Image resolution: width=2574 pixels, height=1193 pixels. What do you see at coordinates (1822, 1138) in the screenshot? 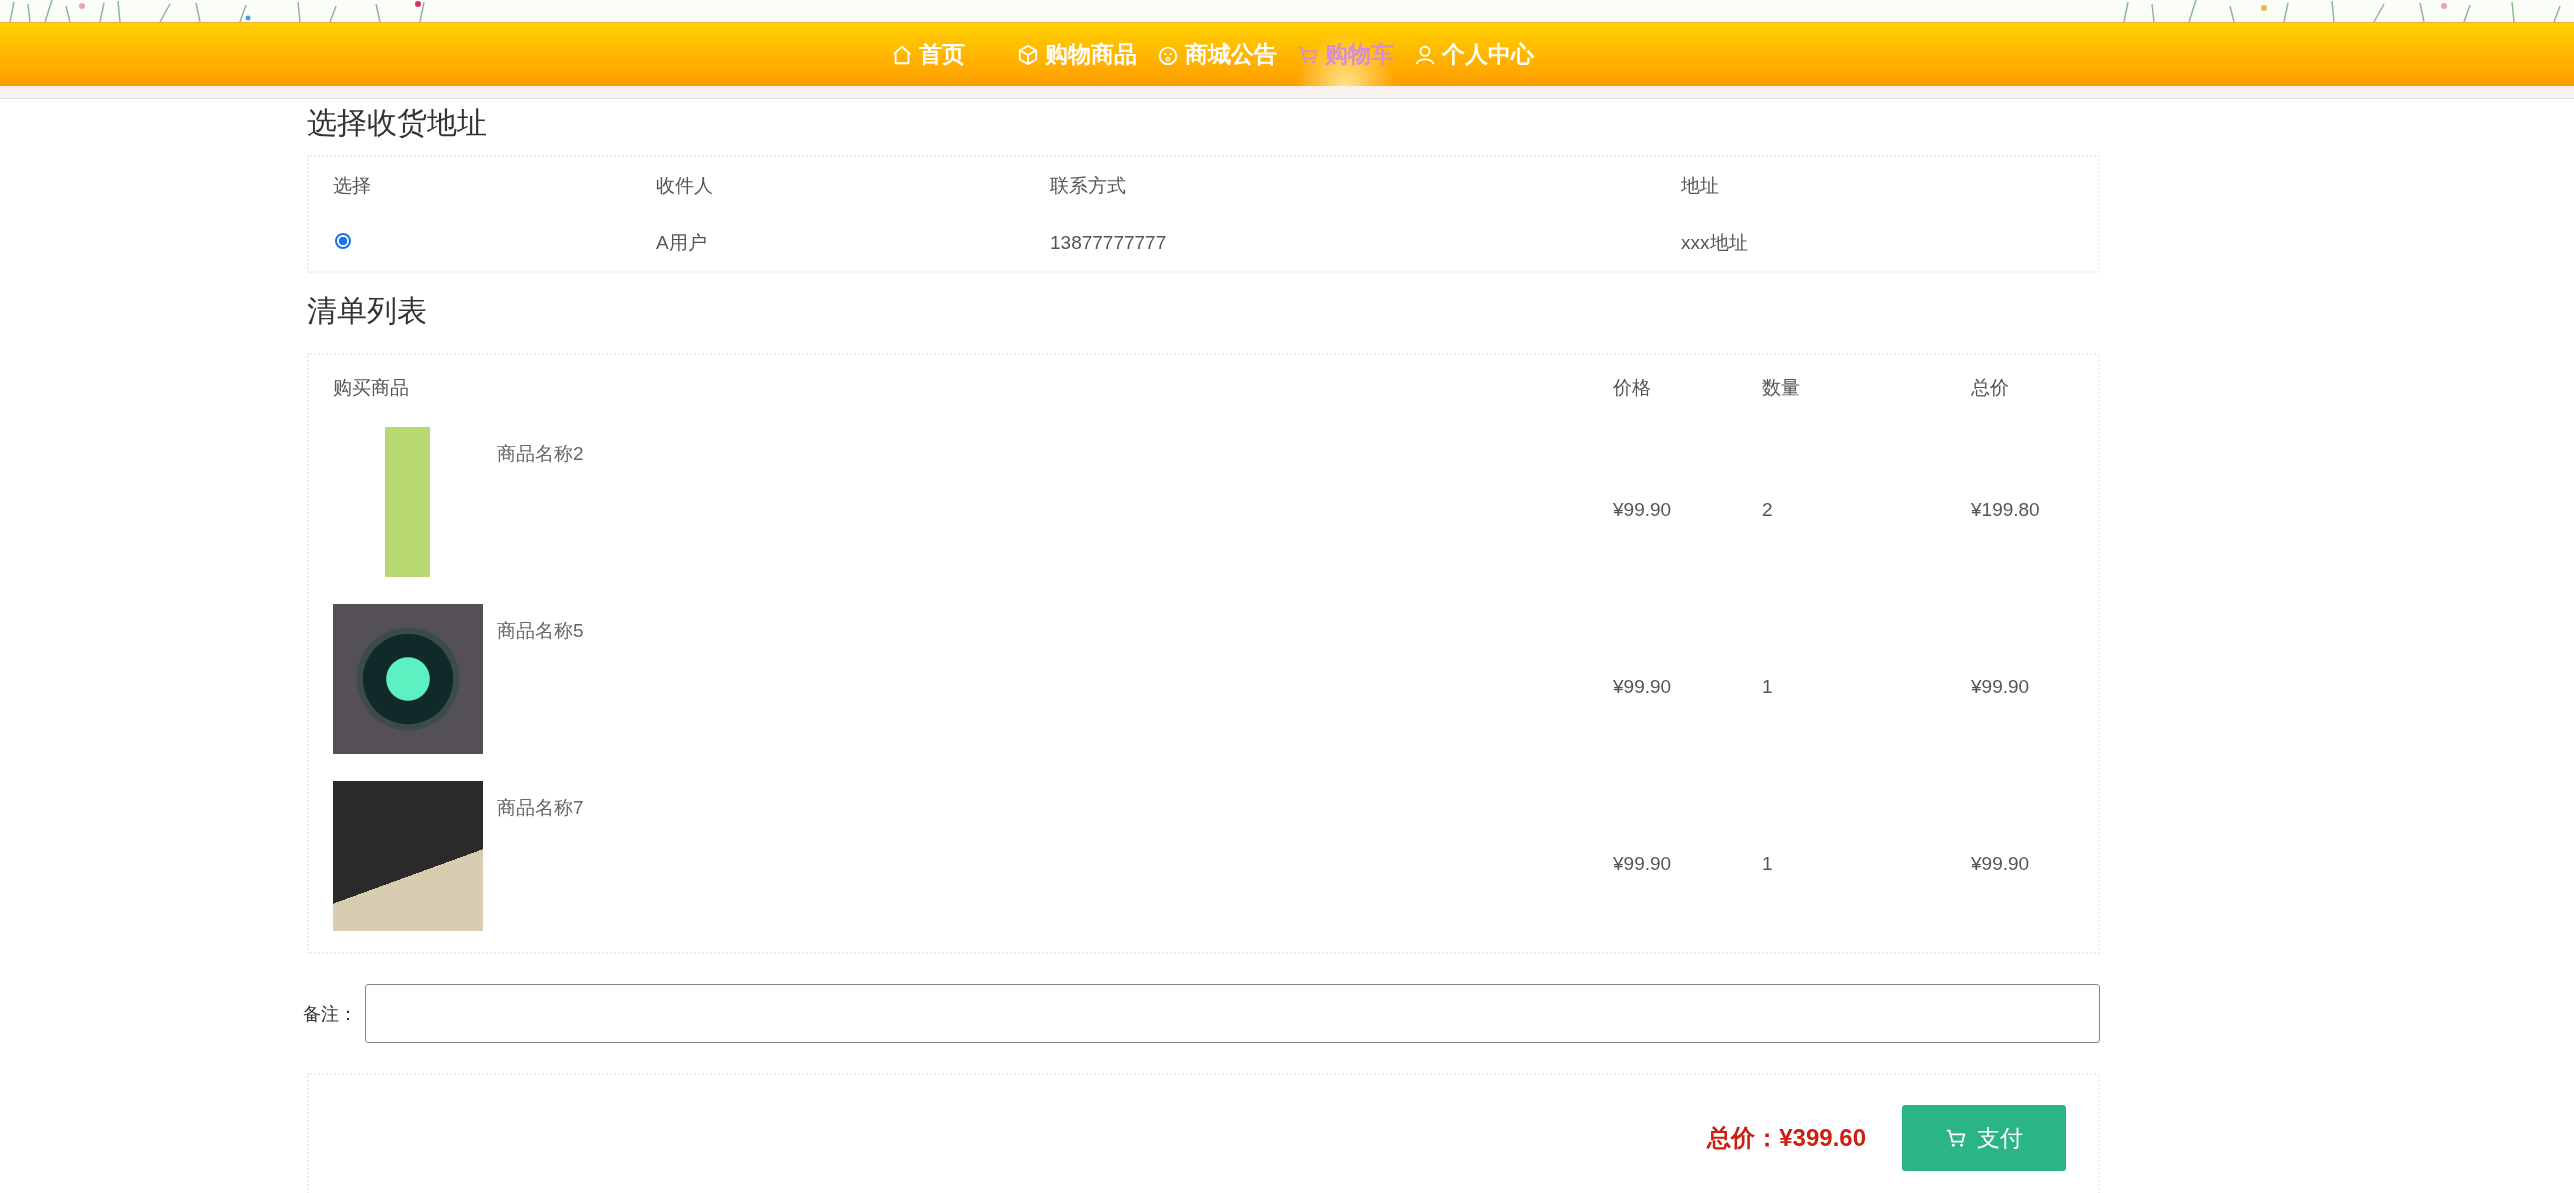
I see `total-price: ¥399.60` at bounding box center [1822, 1138].